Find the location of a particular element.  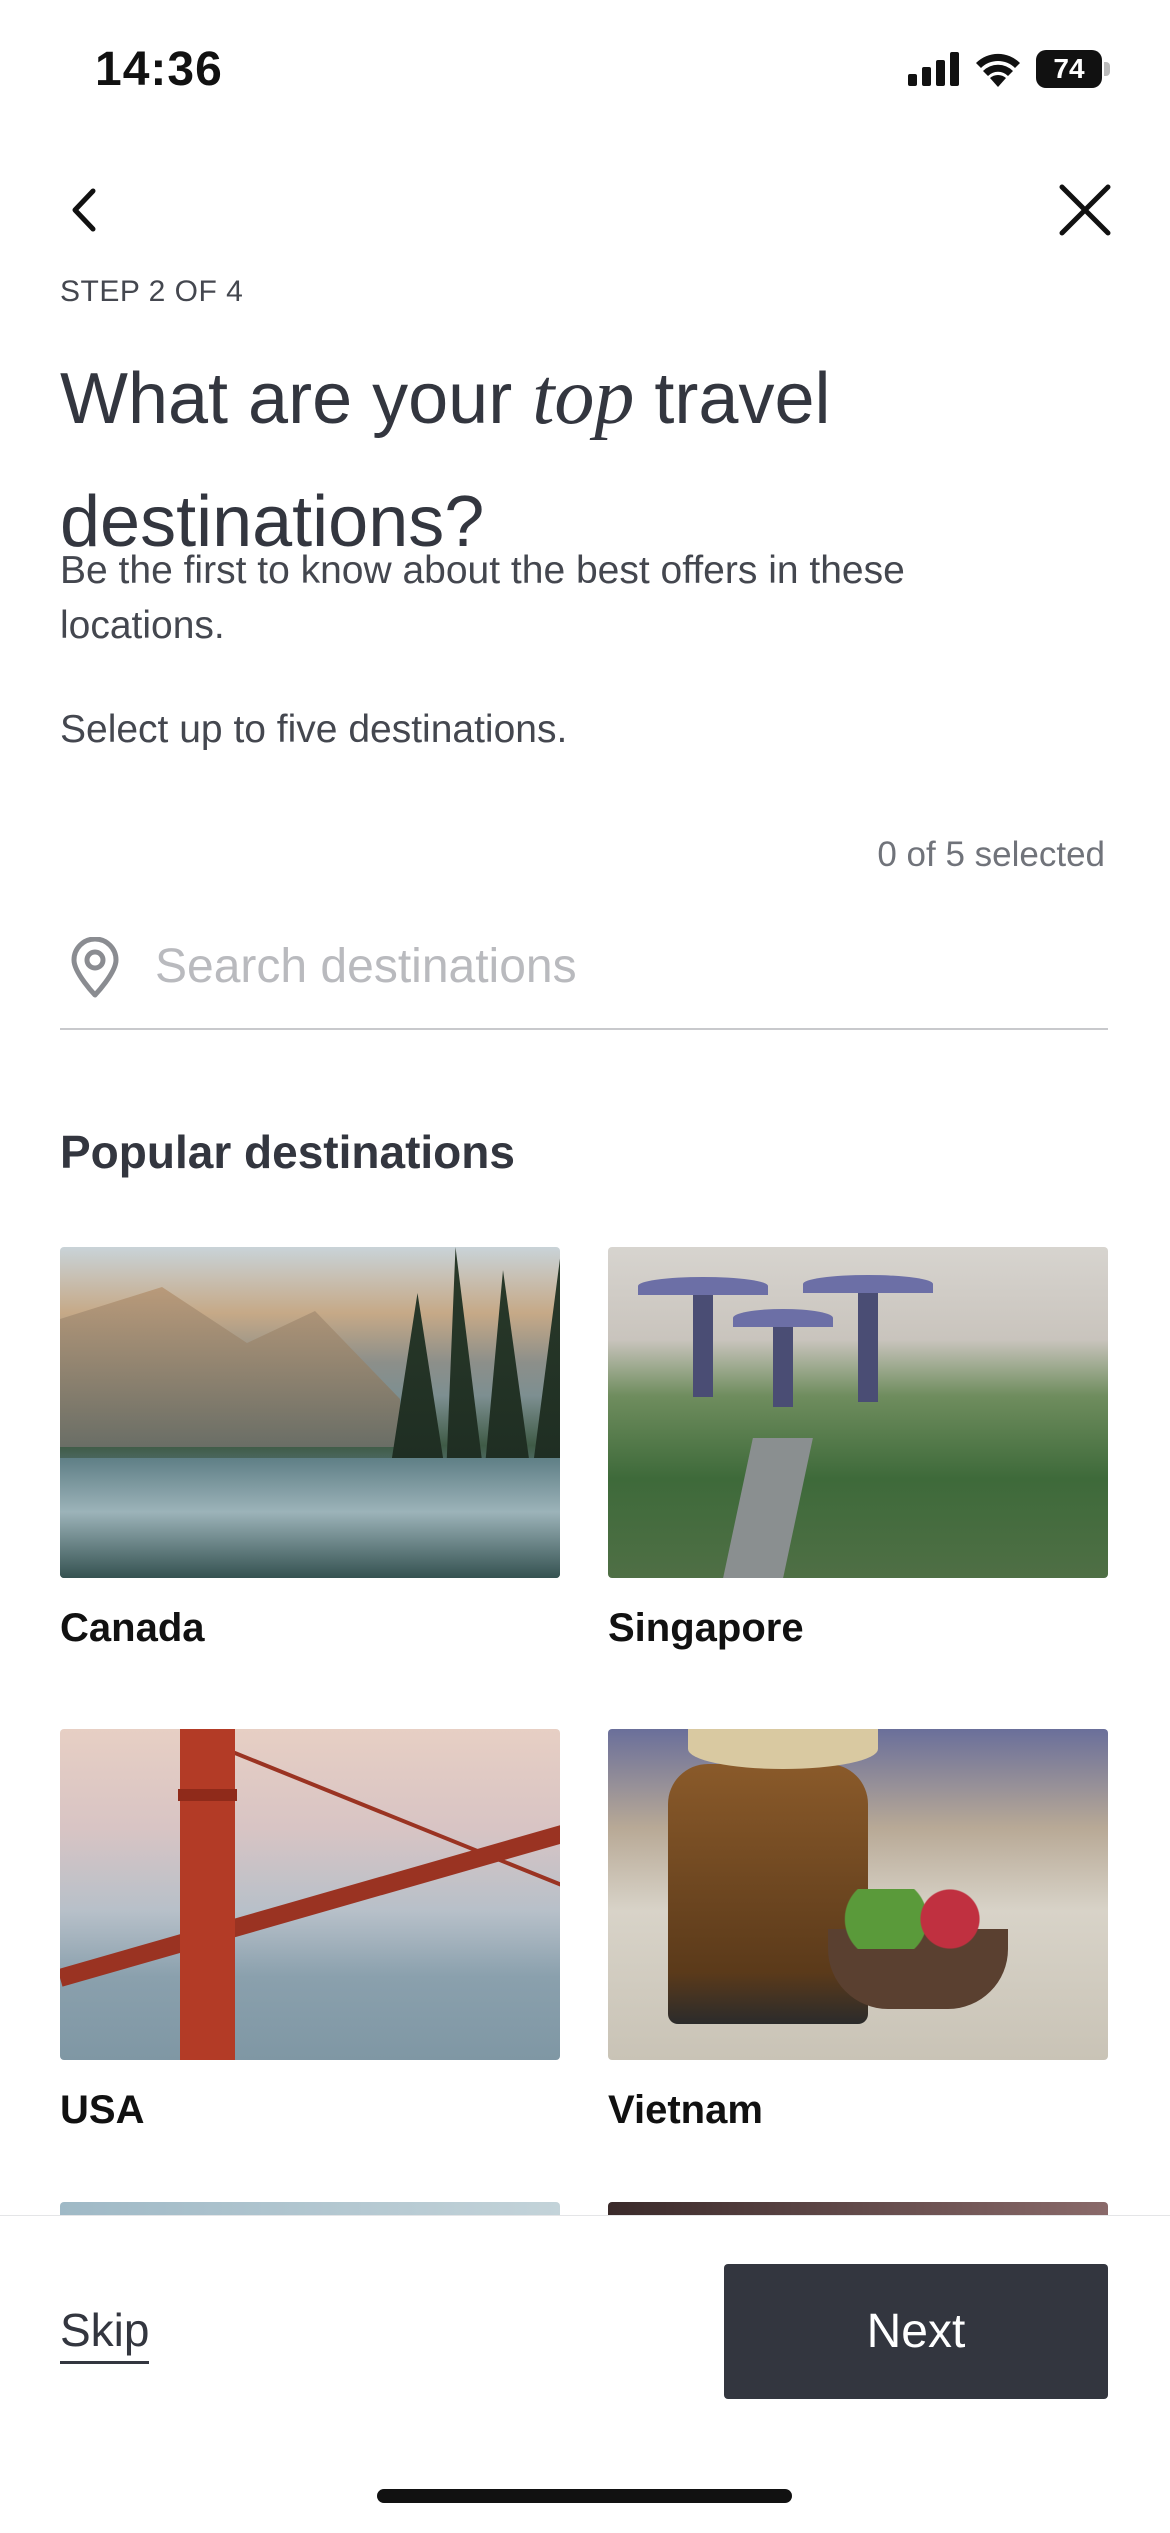

search-input is located at coordinates (605, 966).